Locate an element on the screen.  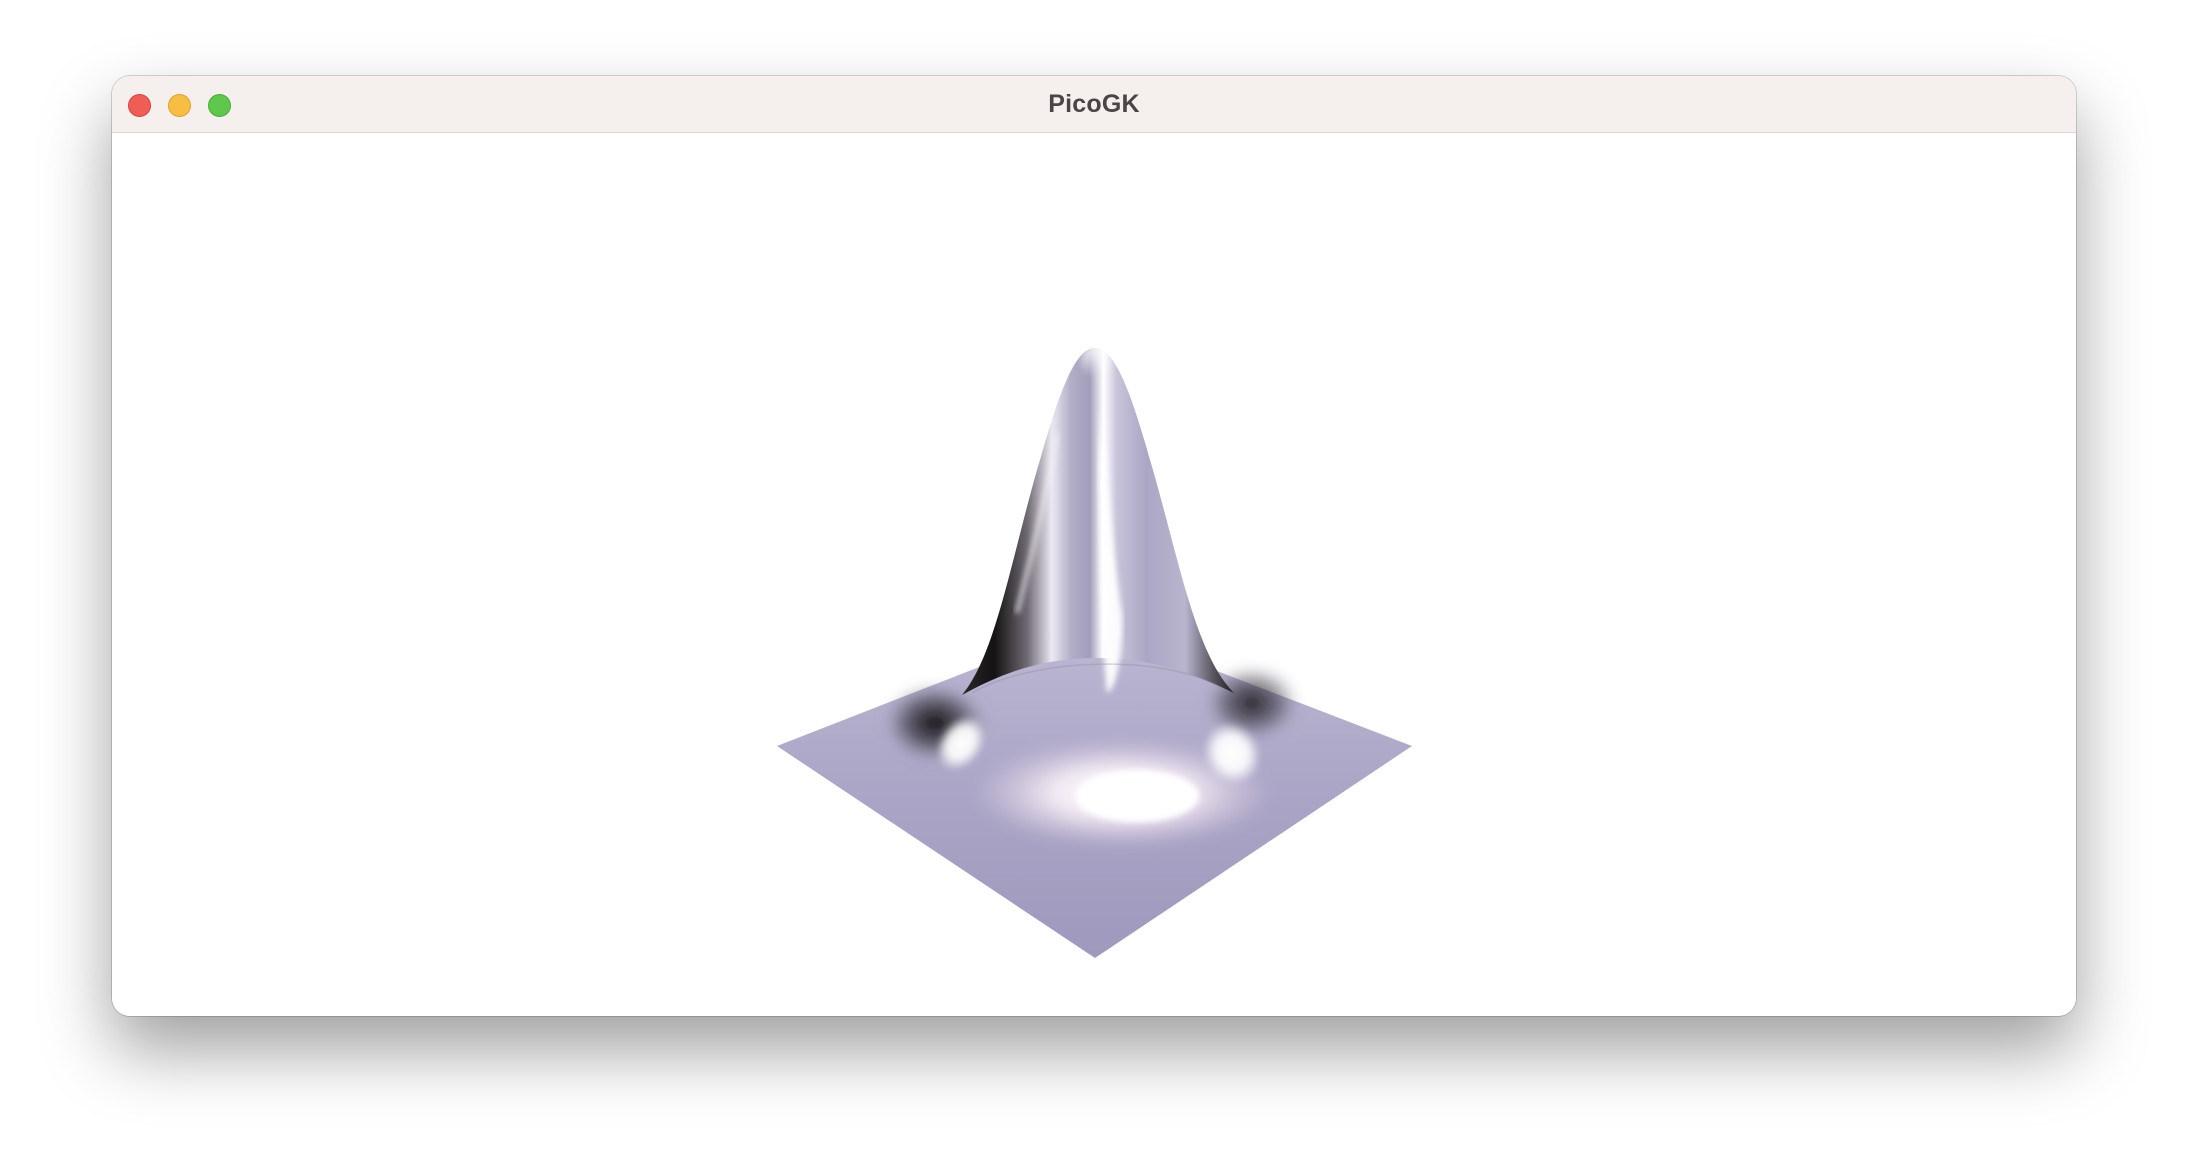
title-bar: PicoGK is located at coordinates (1094, 104).